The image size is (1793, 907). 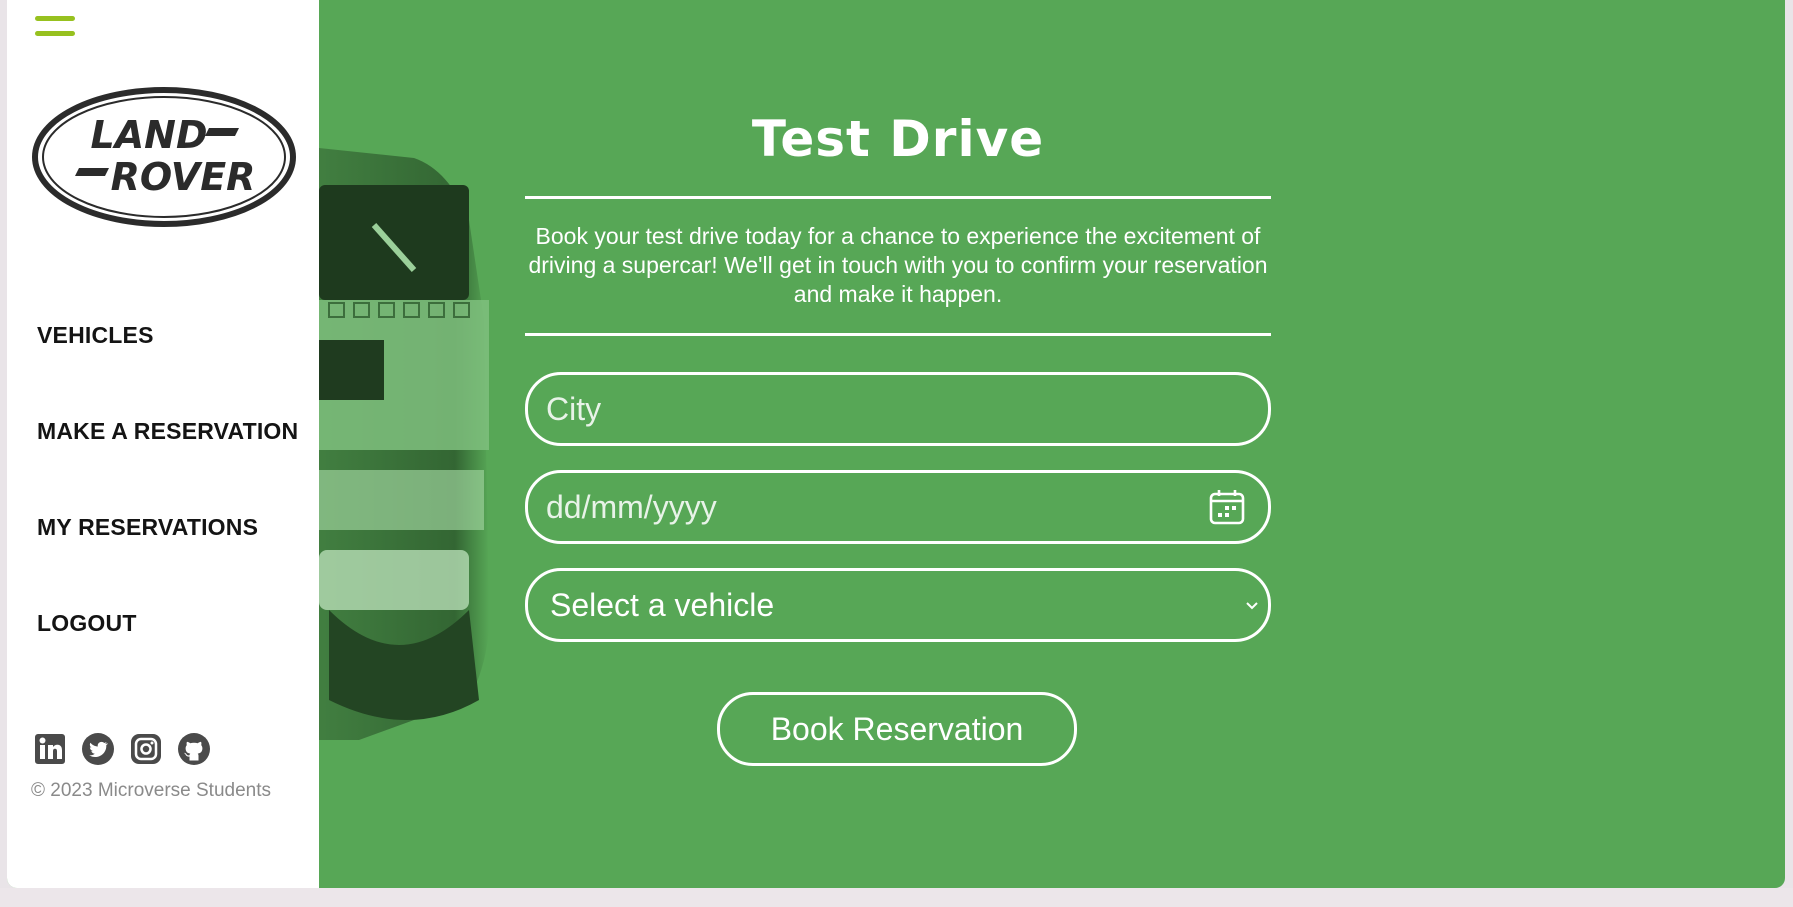 What do you see at coordinates (55, 27) in the screenshot?
I see `hamburger-menu-icon` at bounding box center [55, 27].